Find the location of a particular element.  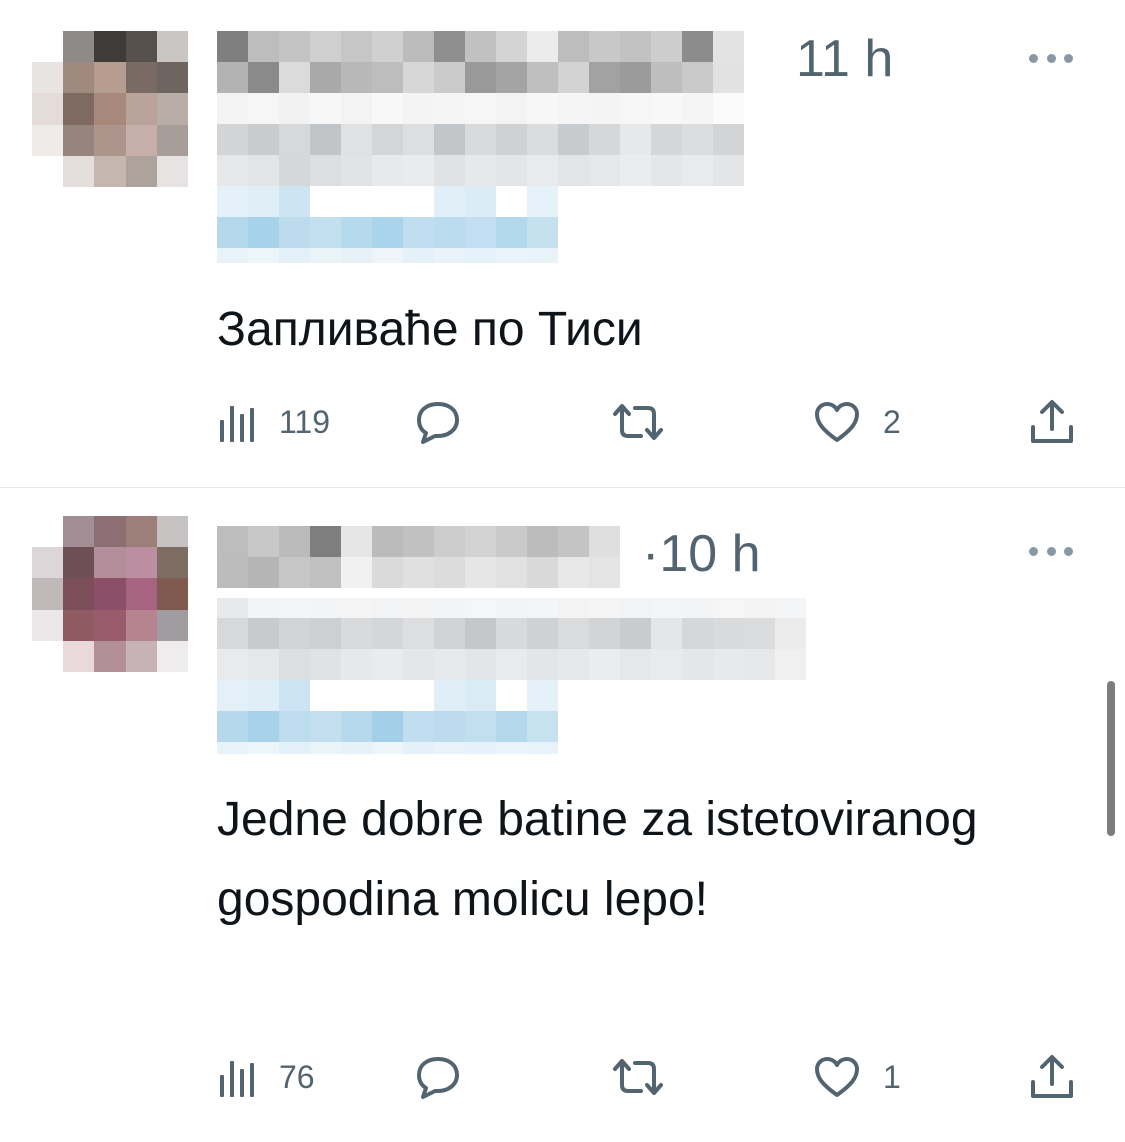

views-count: 76 is located at coordinates (297, 1076).